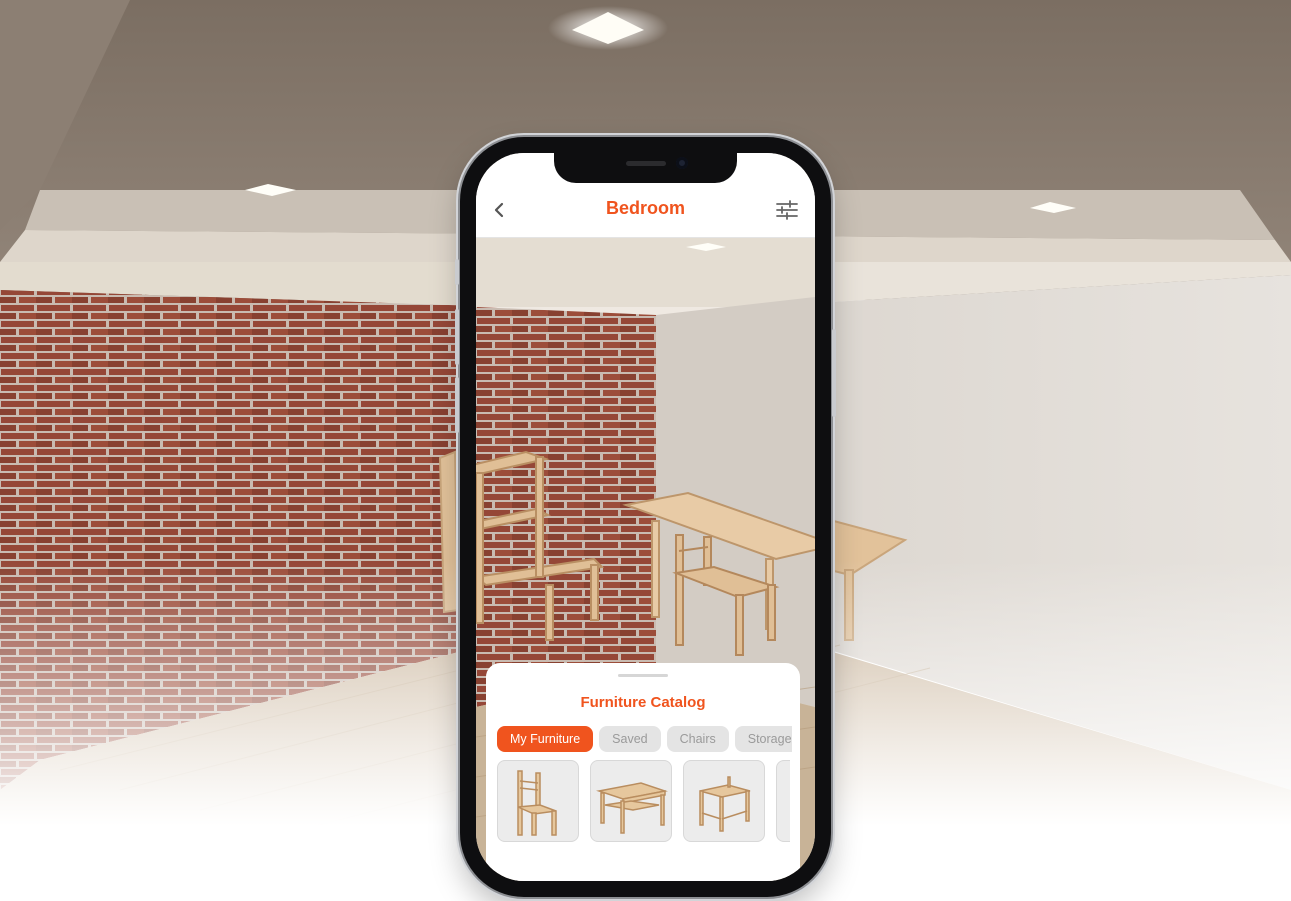 The width and height of the screenshot is (1291, 901). What do you see at coordinates (632, 808) in the screenshot?
I see `desk-icon` at bounding box center [632, 808].